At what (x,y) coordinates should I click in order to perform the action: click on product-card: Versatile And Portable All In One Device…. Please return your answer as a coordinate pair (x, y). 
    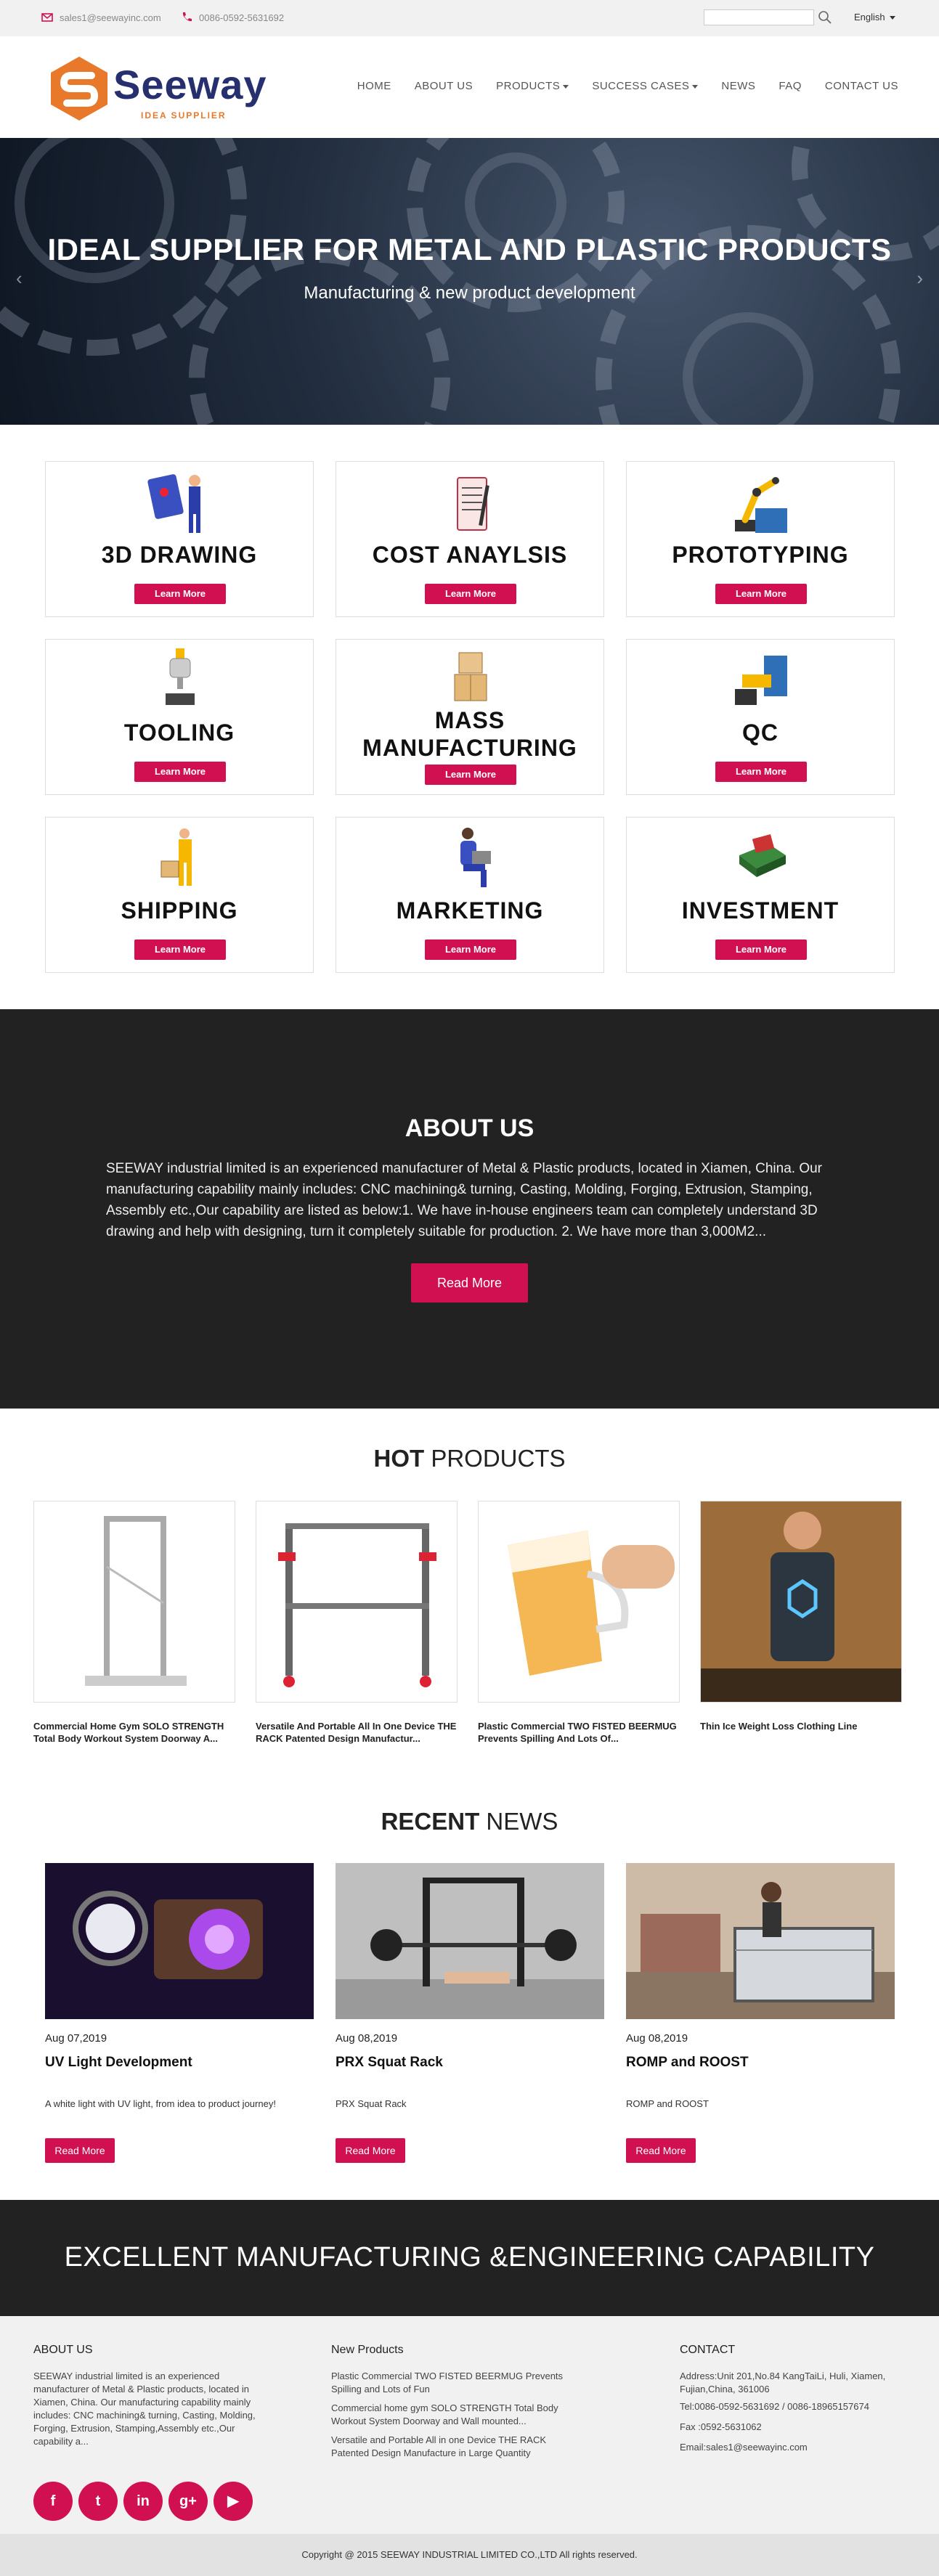
    Looking at the image, I should click on (357, 1623).